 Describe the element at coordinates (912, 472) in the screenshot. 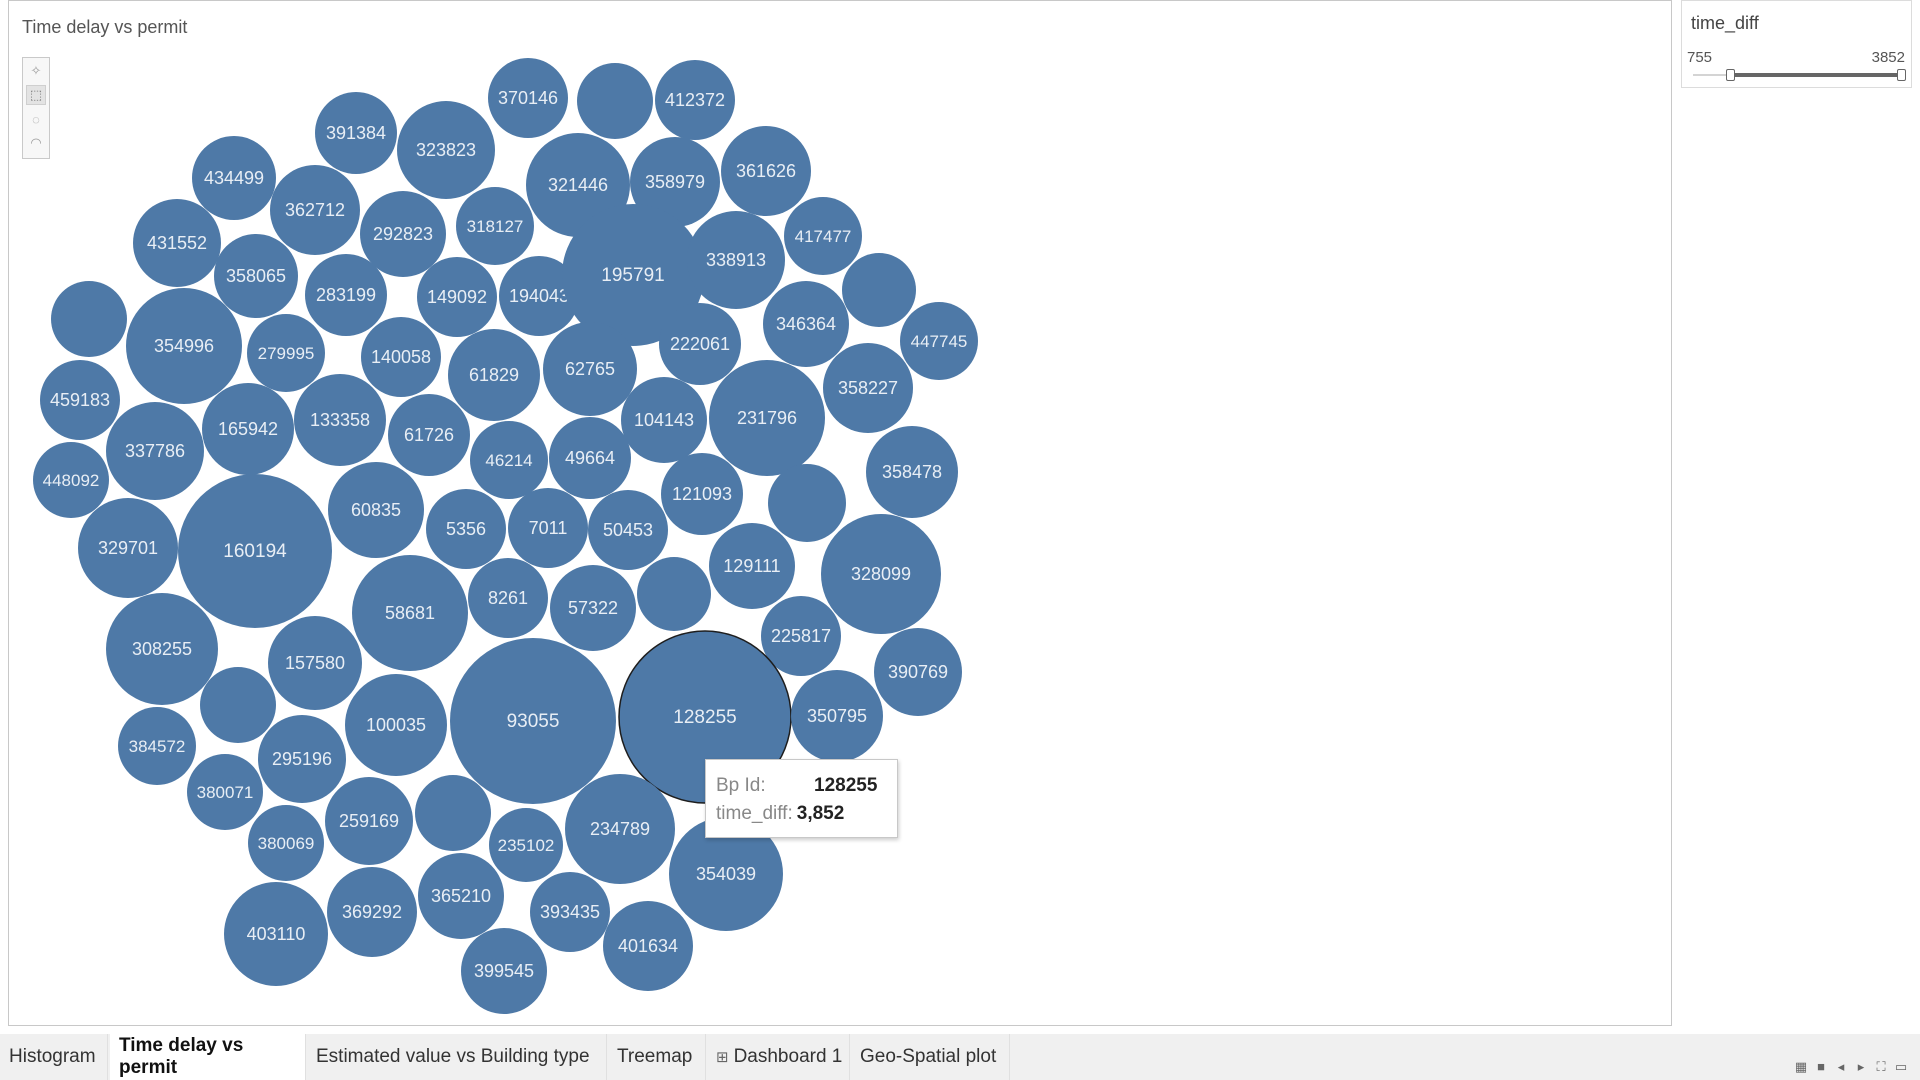

I see `bubble-label: 358478` at that location.